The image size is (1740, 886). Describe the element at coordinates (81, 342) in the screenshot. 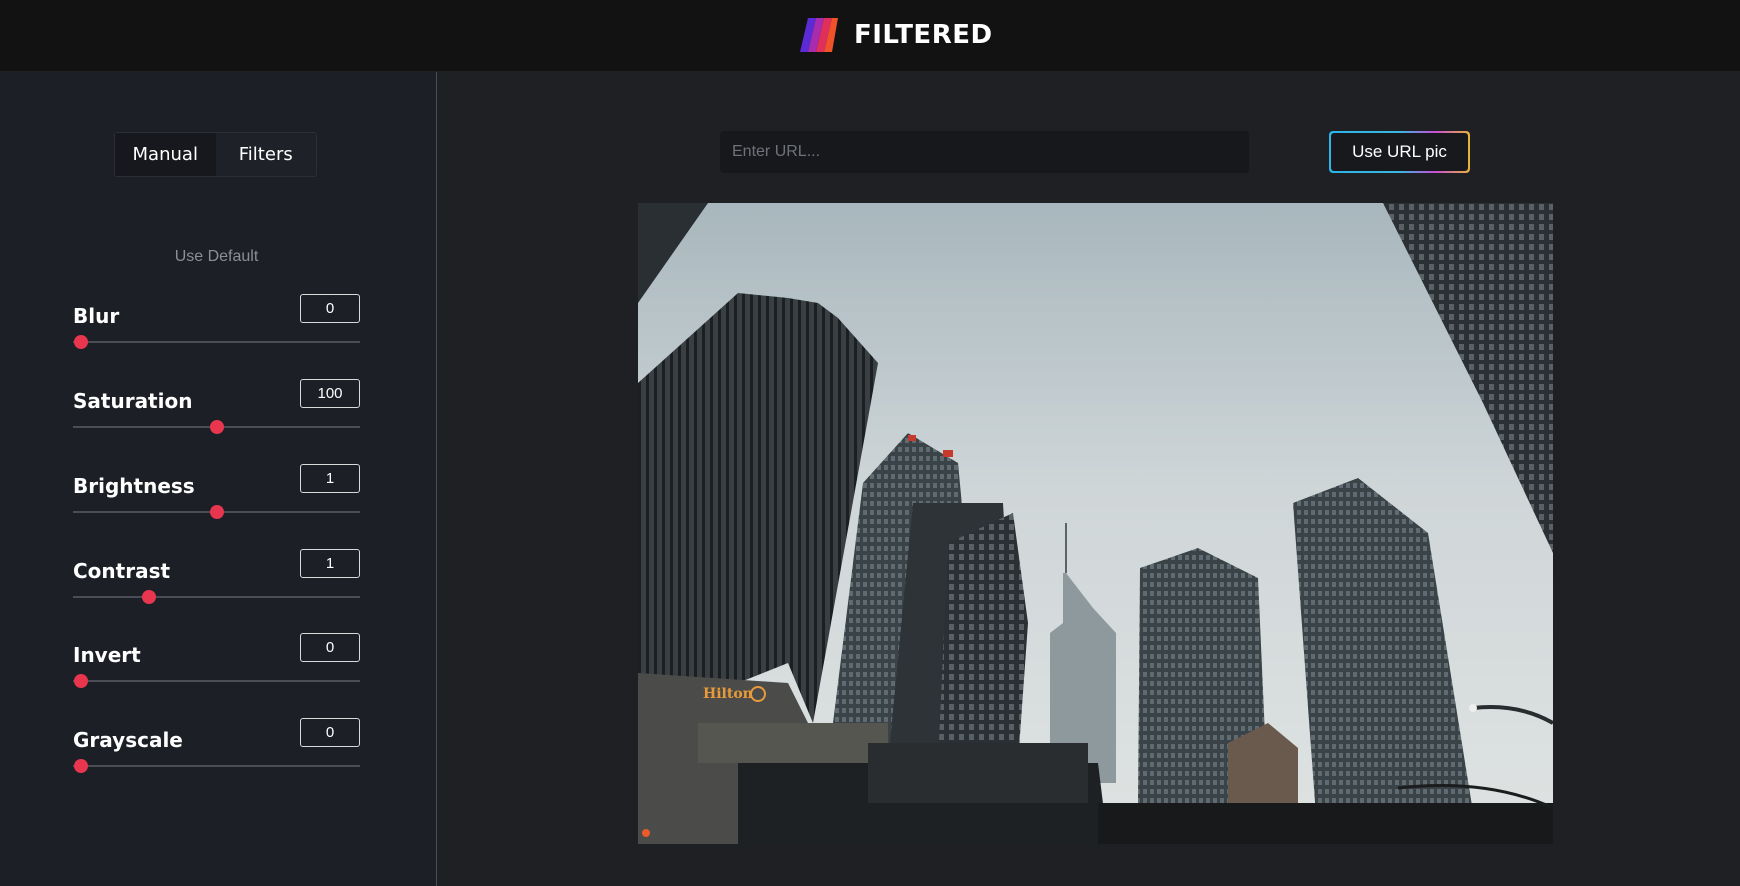

I see `blur-slider-thumb` at that location.